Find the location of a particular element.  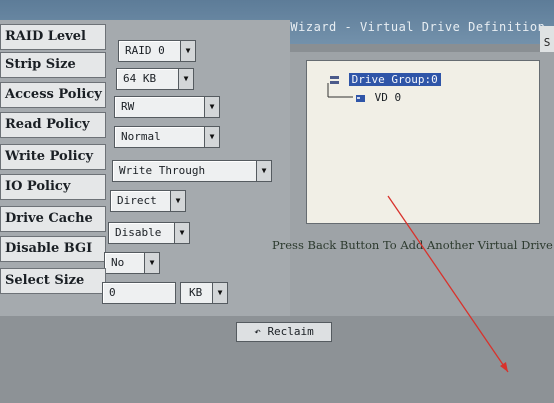

read-policy-row: Read Policy Normal ▼ is located at coordinates (145, 130).